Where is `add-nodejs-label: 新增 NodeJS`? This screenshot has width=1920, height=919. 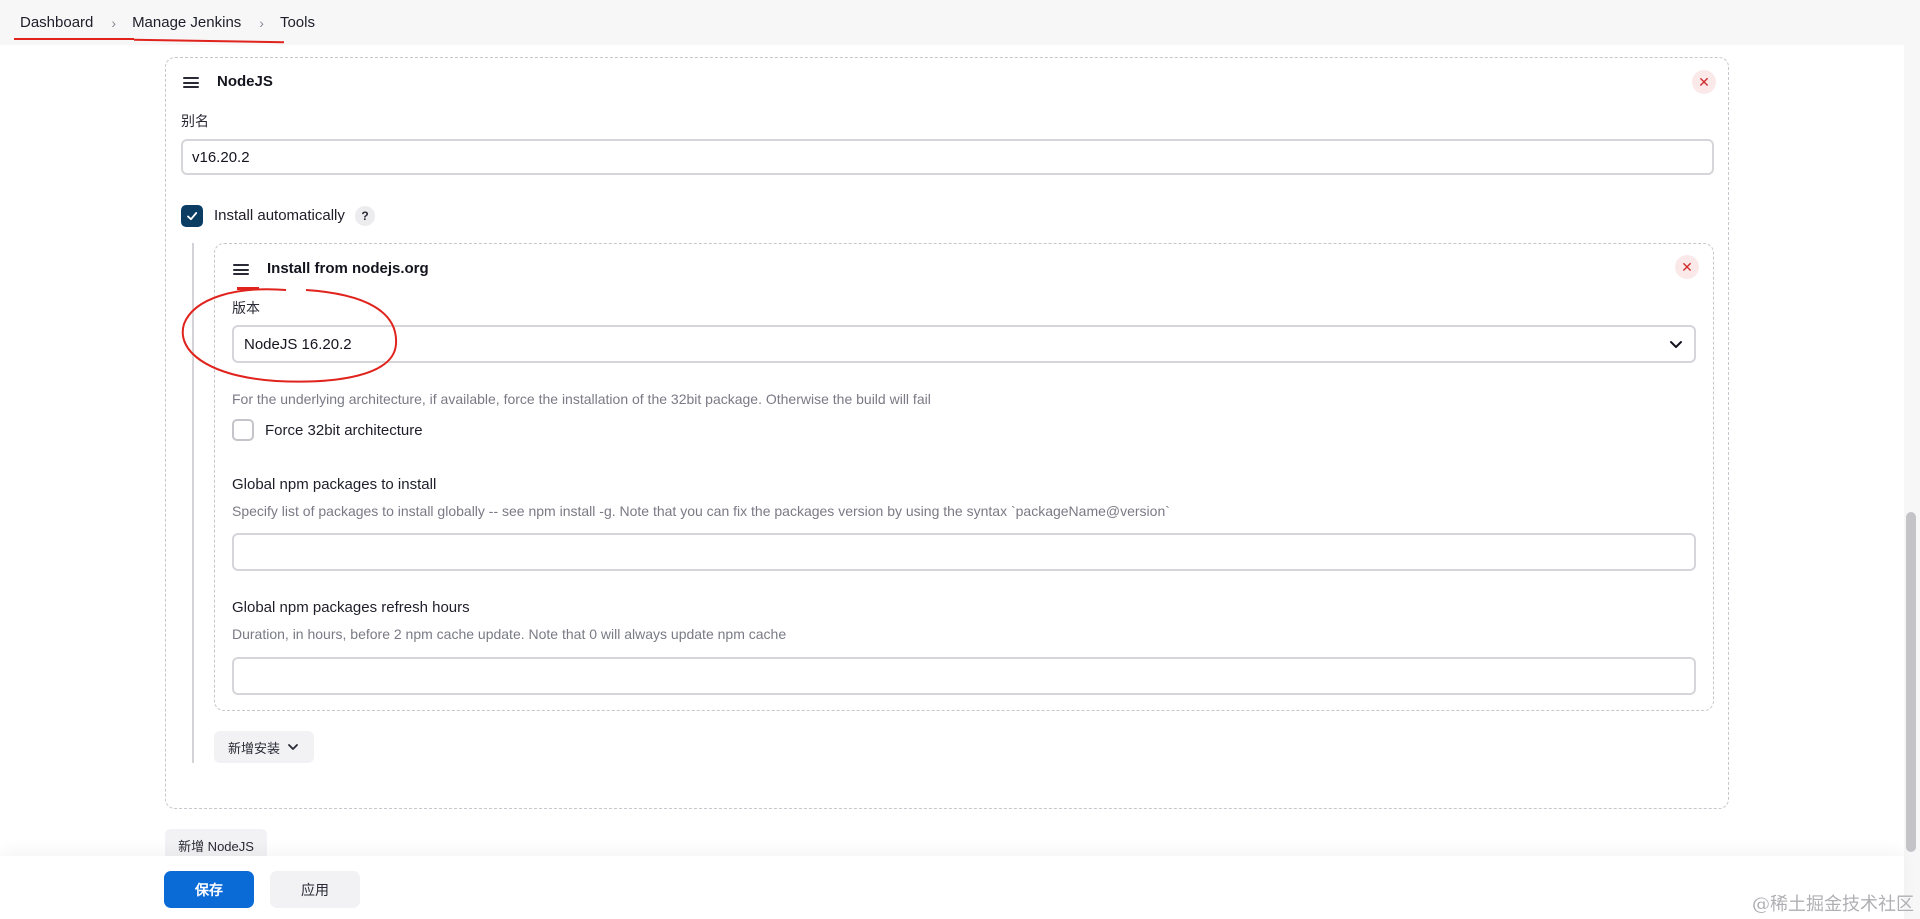
add-nodejs-label: 新增 NodeJS is located at coordinates (216, 846).